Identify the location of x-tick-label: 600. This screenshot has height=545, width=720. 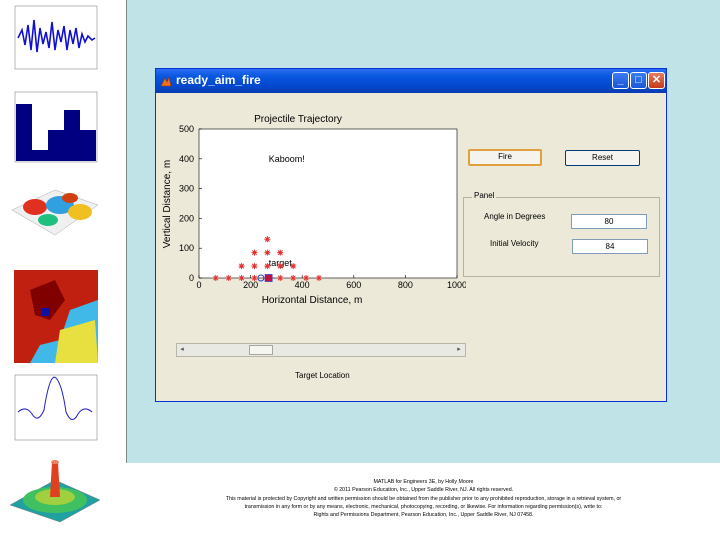
(353, 285).